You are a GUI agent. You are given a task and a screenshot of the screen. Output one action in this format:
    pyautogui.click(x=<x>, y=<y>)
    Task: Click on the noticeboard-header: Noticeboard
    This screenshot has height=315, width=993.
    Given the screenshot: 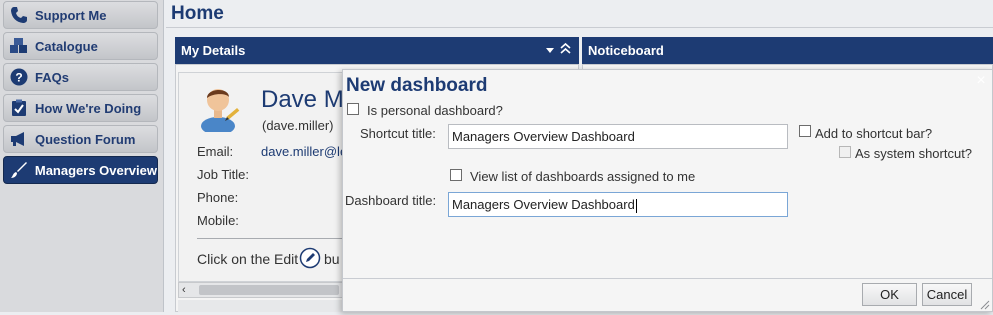 What is the action you would take?
    pyautogui.click(x=787, y=50)
    